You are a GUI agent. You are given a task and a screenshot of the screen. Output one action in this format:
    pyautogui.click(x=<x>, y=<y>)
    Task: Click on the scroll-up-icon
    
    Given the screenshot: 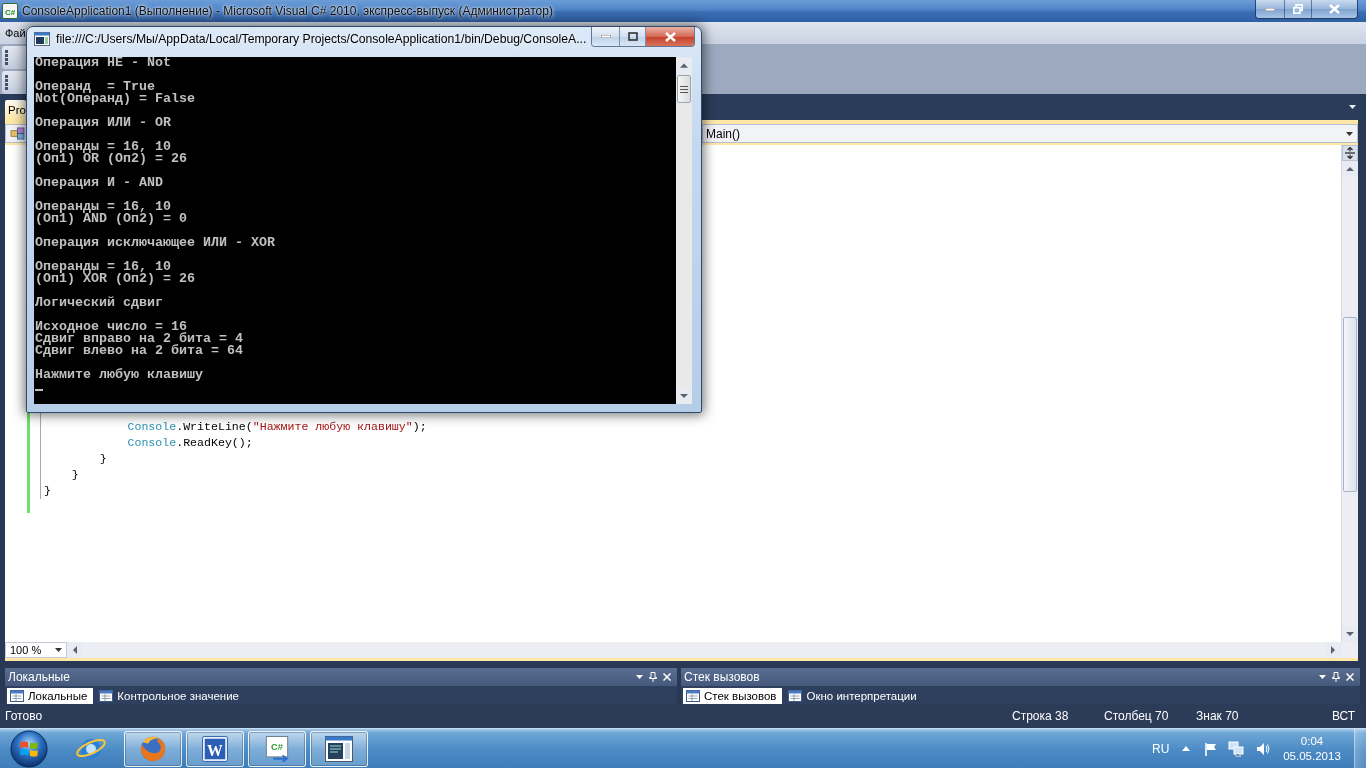 What is the action you would take?
    pyautogui.click(x=684, y=65)
    